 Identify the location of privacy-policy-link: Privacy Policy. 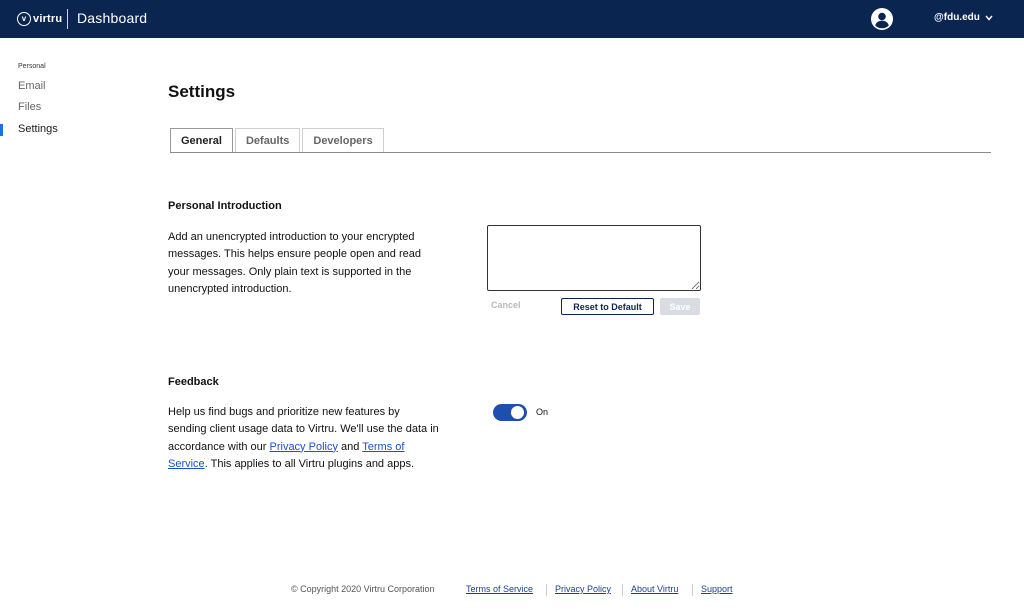
(304, 447).